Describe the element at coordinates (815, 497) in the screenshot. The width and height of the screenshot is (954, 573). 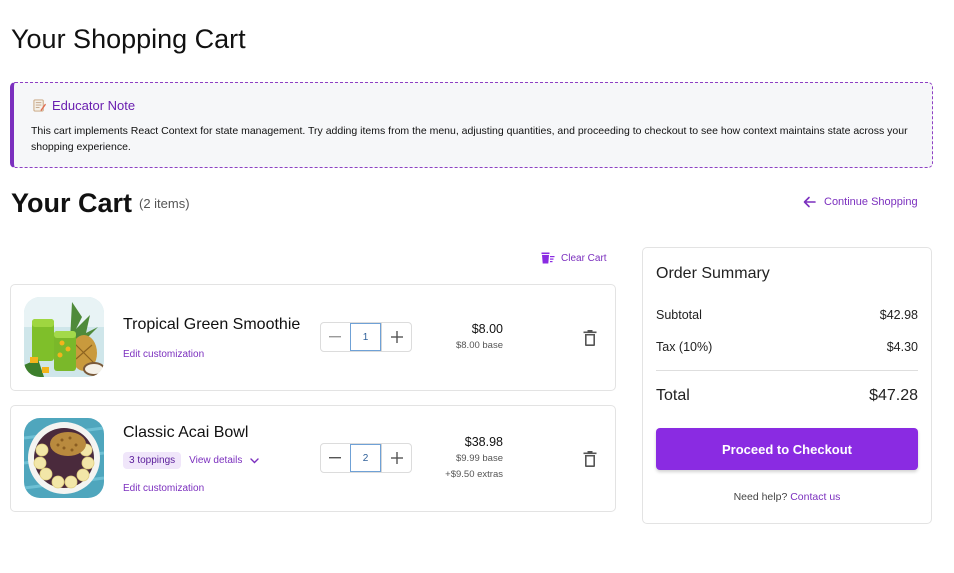
I see `contact-us-link: Contact us` at that location.